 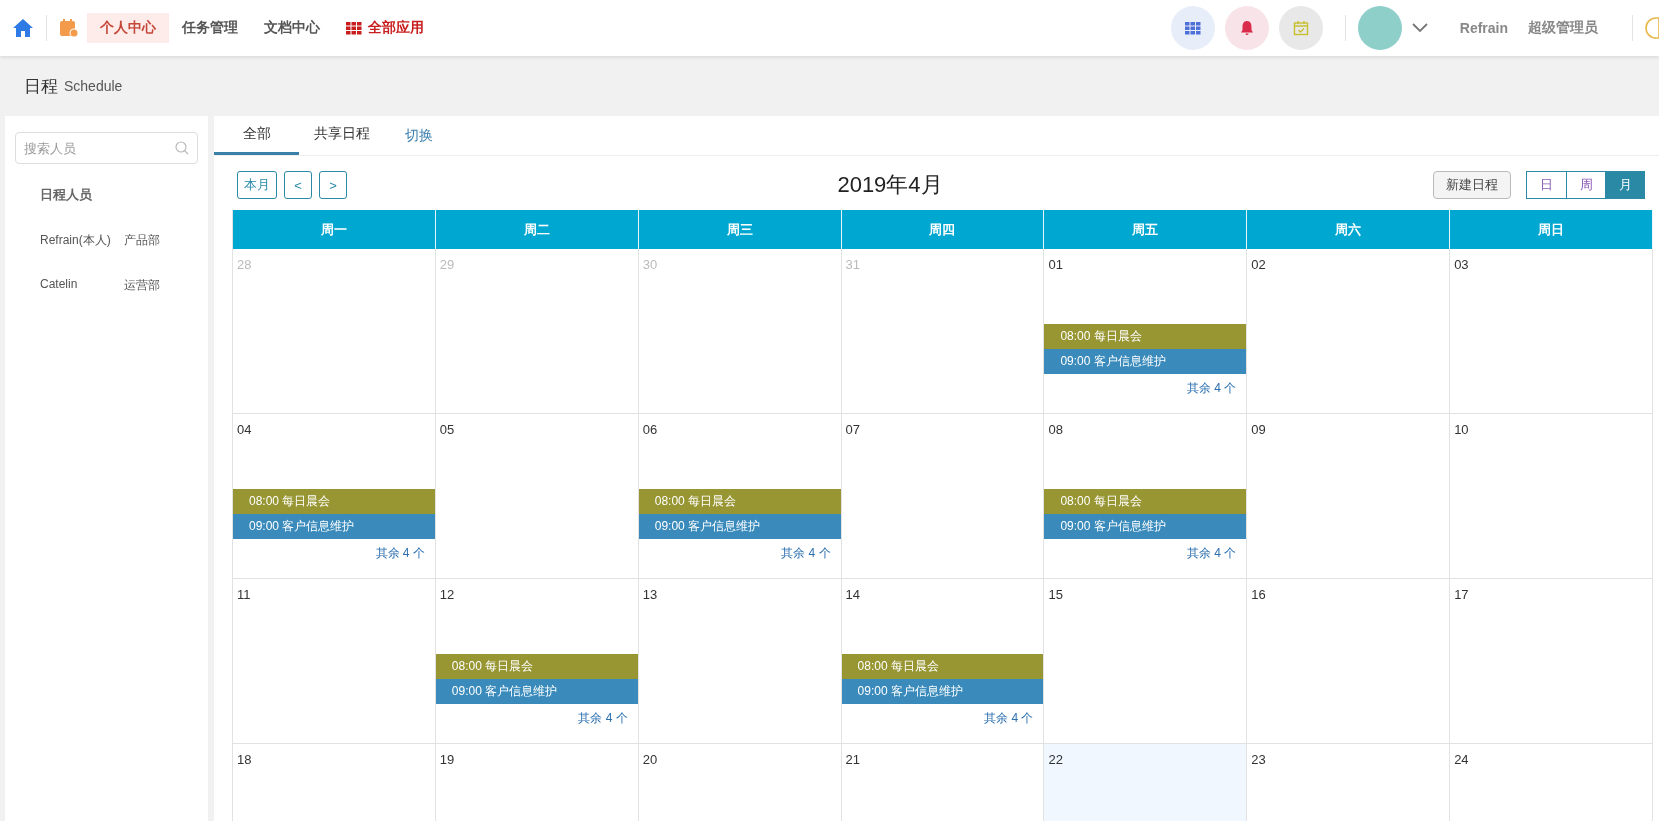 What do you see at coordinates (1461, 759) in the screenshot?
I see `day-number: 24` at bounding box center [1461, 759].